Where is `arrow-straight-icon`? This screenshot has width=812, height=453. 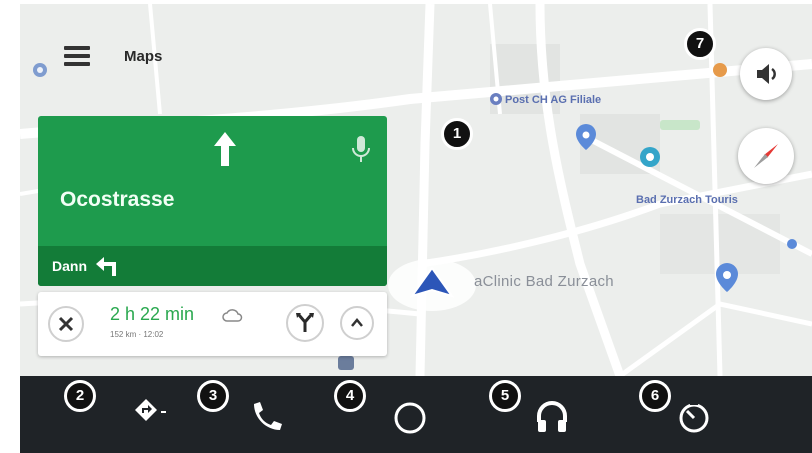 arrow-straight-icon is located at coordinates (225, 149).